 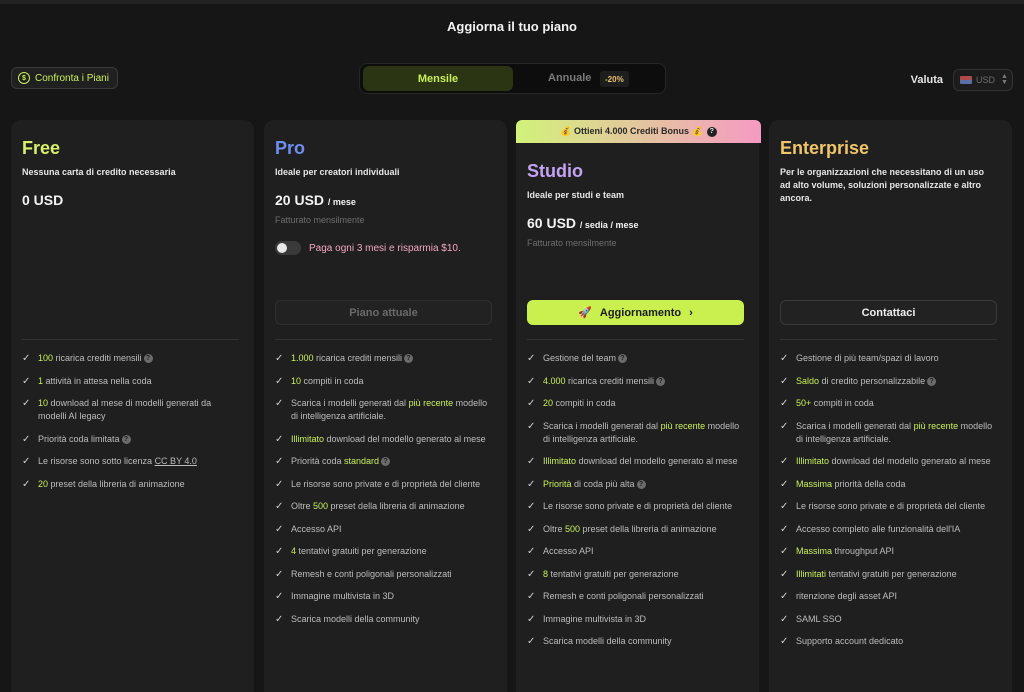 What do you see at coordinates (804, 403) in the screenshot?
I see `feature-highlight: 50+` at bounding box center [804, 403].